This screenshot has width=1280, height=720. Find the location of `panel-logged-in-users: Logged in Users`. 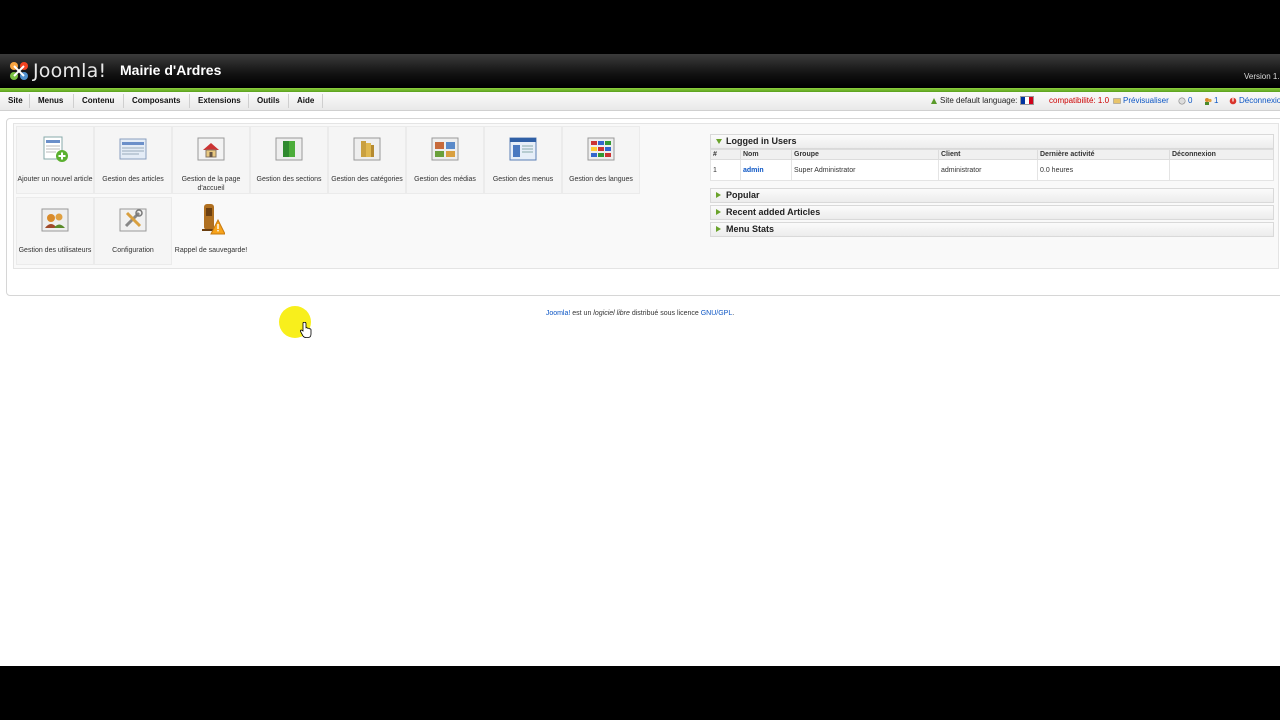

panel-logged-in-users: Logged in Users is located at coordinates (992, 141).